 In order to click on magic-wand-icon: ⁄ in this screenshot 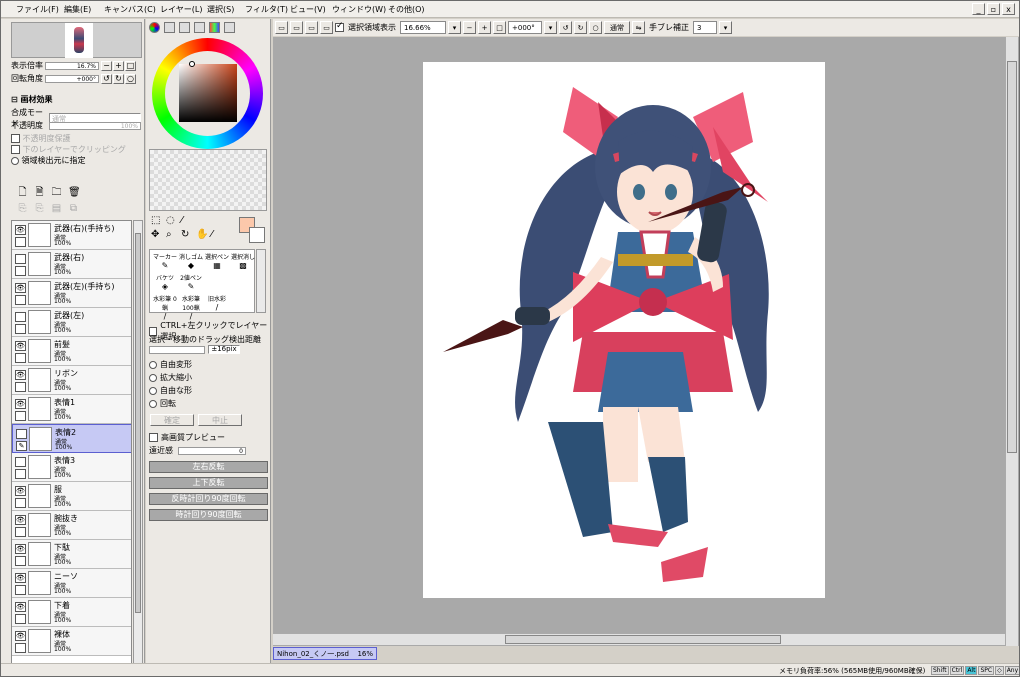, I will do `click(182, 220)`.